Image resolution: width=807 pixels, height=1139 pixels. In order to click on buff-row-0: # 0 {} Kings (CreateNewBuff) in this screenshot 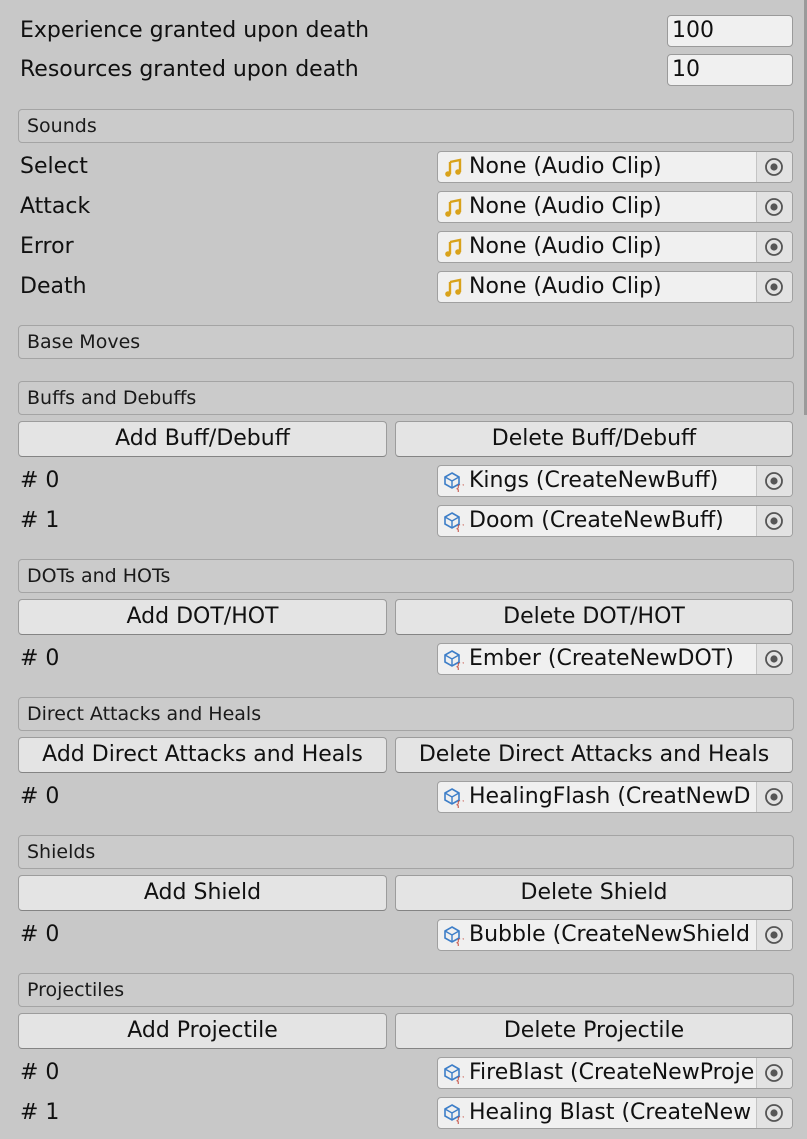, I will do `click(403, 481)`.